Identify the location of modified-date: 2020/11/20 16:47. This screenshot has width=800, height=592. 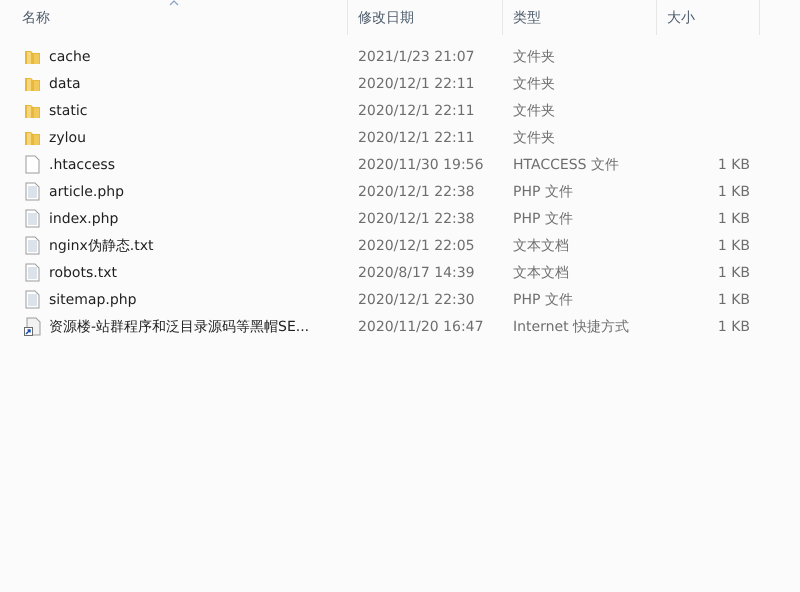
(420, 326).